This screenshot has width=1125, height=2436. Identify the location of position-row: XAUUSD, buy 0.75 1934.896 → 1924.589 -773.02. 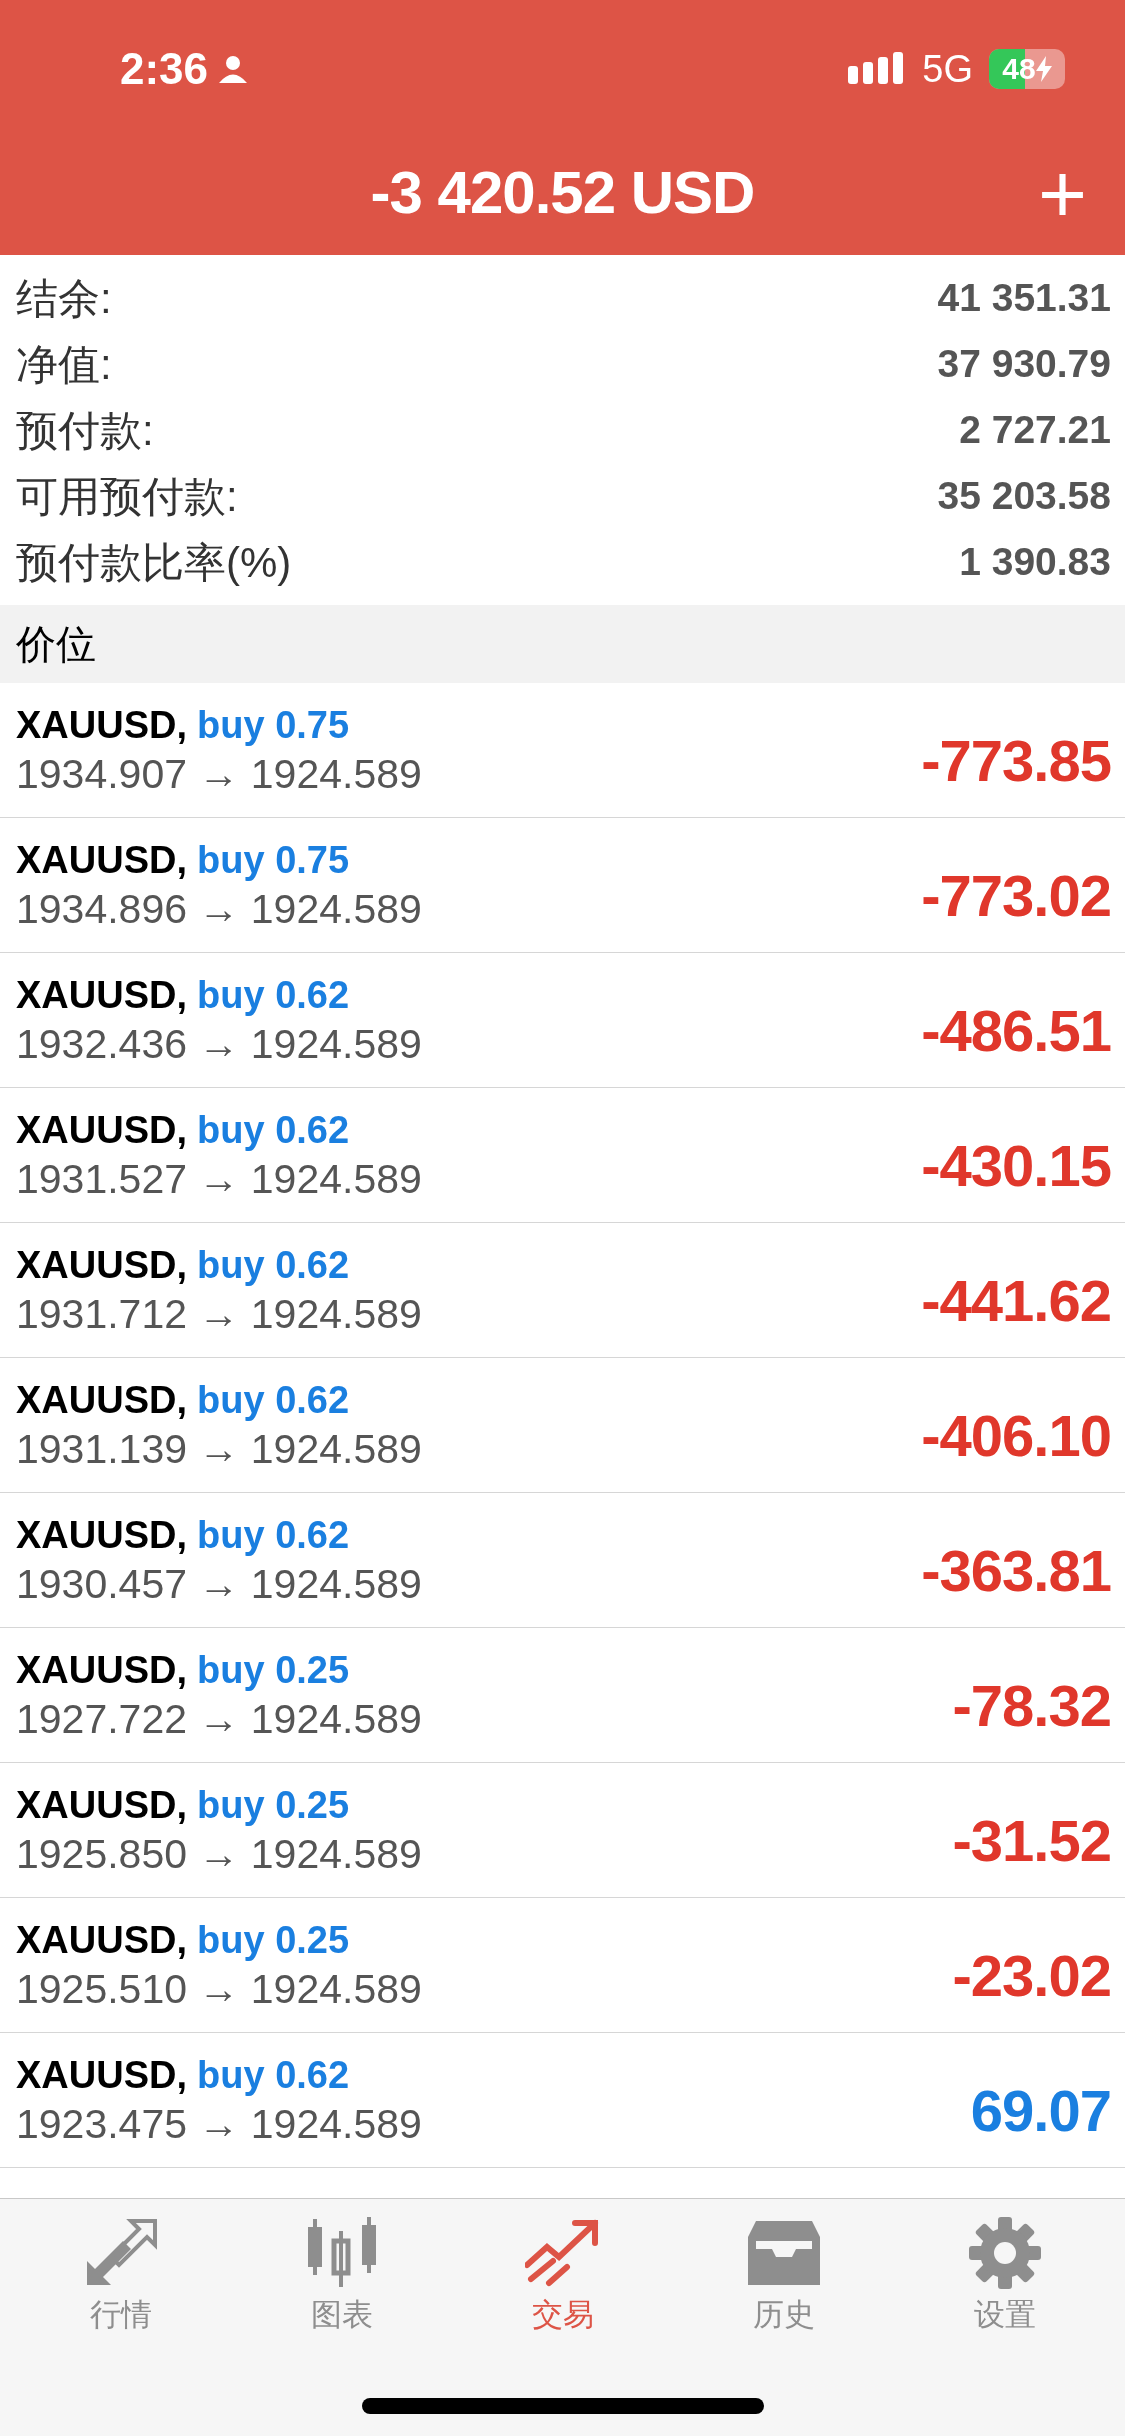
(562, 885).